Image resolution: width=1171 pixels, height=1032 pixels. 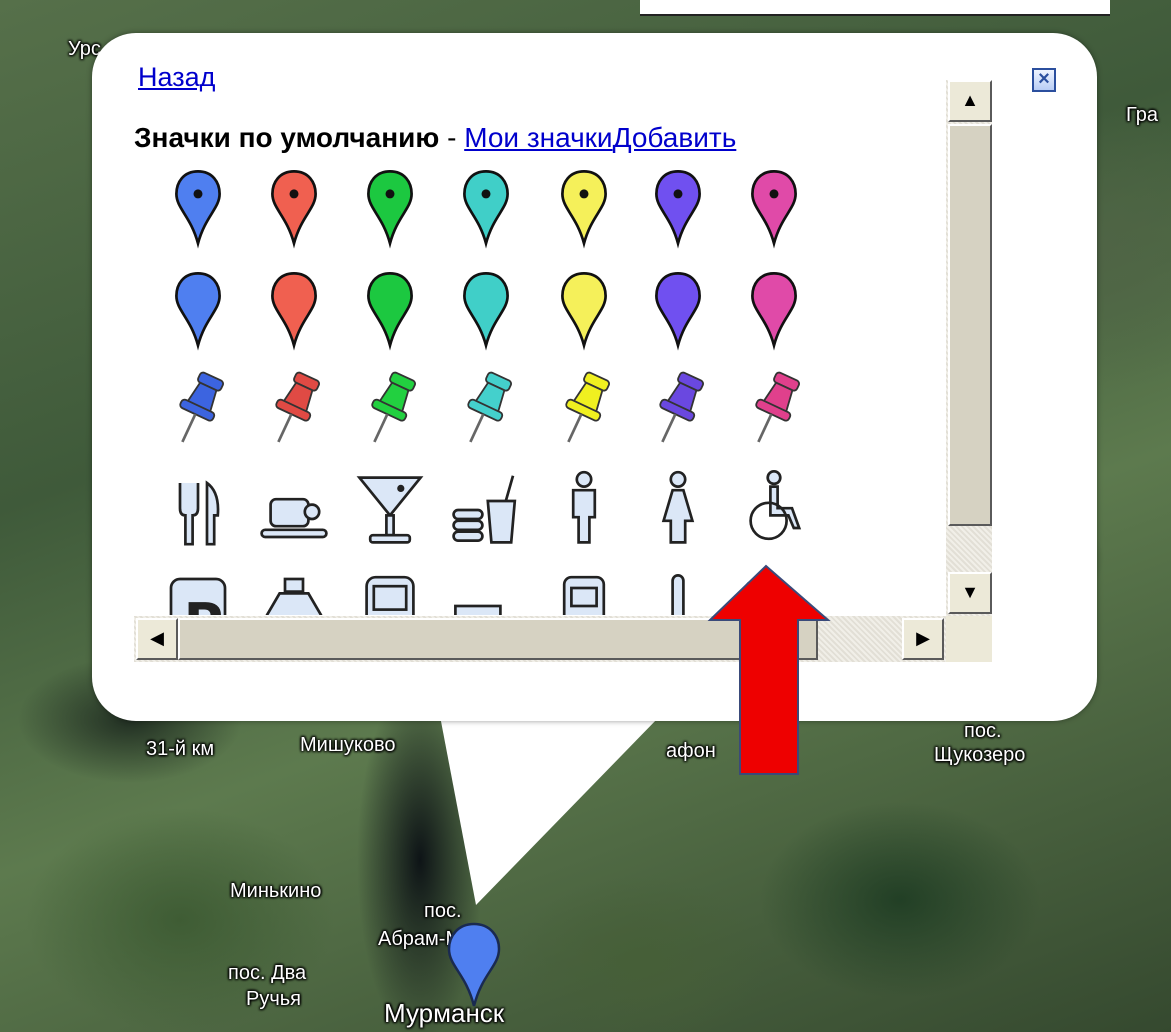 What do you see at coordinates (180, 749) in the screenshot?
I see `map-label-31km: 31-й км` at bounding box center [180, 749].